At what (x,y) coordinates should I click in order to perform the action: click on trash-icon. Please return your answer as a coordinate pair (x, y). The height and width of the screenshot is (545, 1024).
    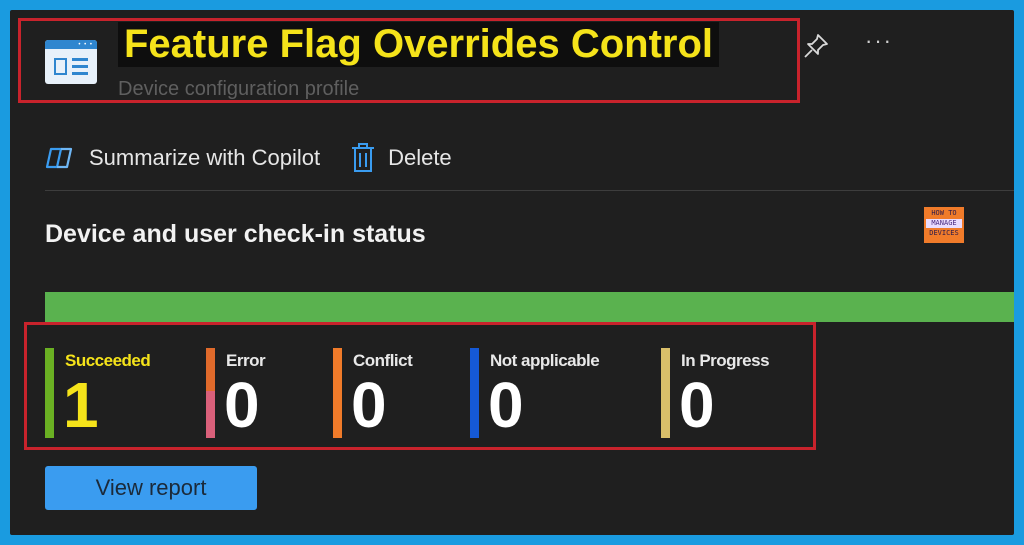
    Looking at the image, I should click on (363, 157).